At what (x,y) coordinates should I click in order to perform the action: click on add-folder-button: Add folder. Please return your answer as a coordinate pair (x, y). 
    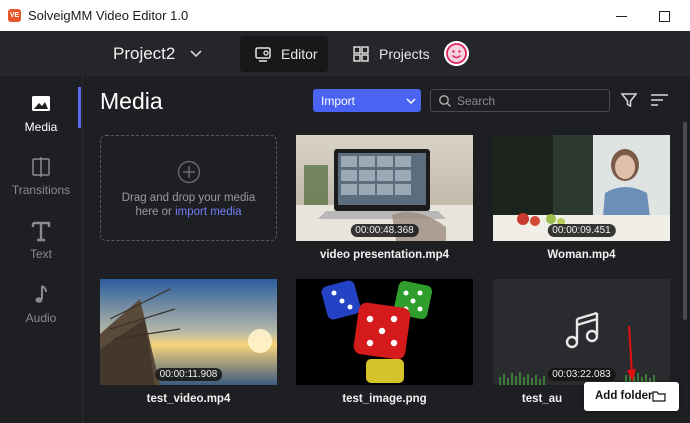
    Looking at the image, I should click on (631, 396).